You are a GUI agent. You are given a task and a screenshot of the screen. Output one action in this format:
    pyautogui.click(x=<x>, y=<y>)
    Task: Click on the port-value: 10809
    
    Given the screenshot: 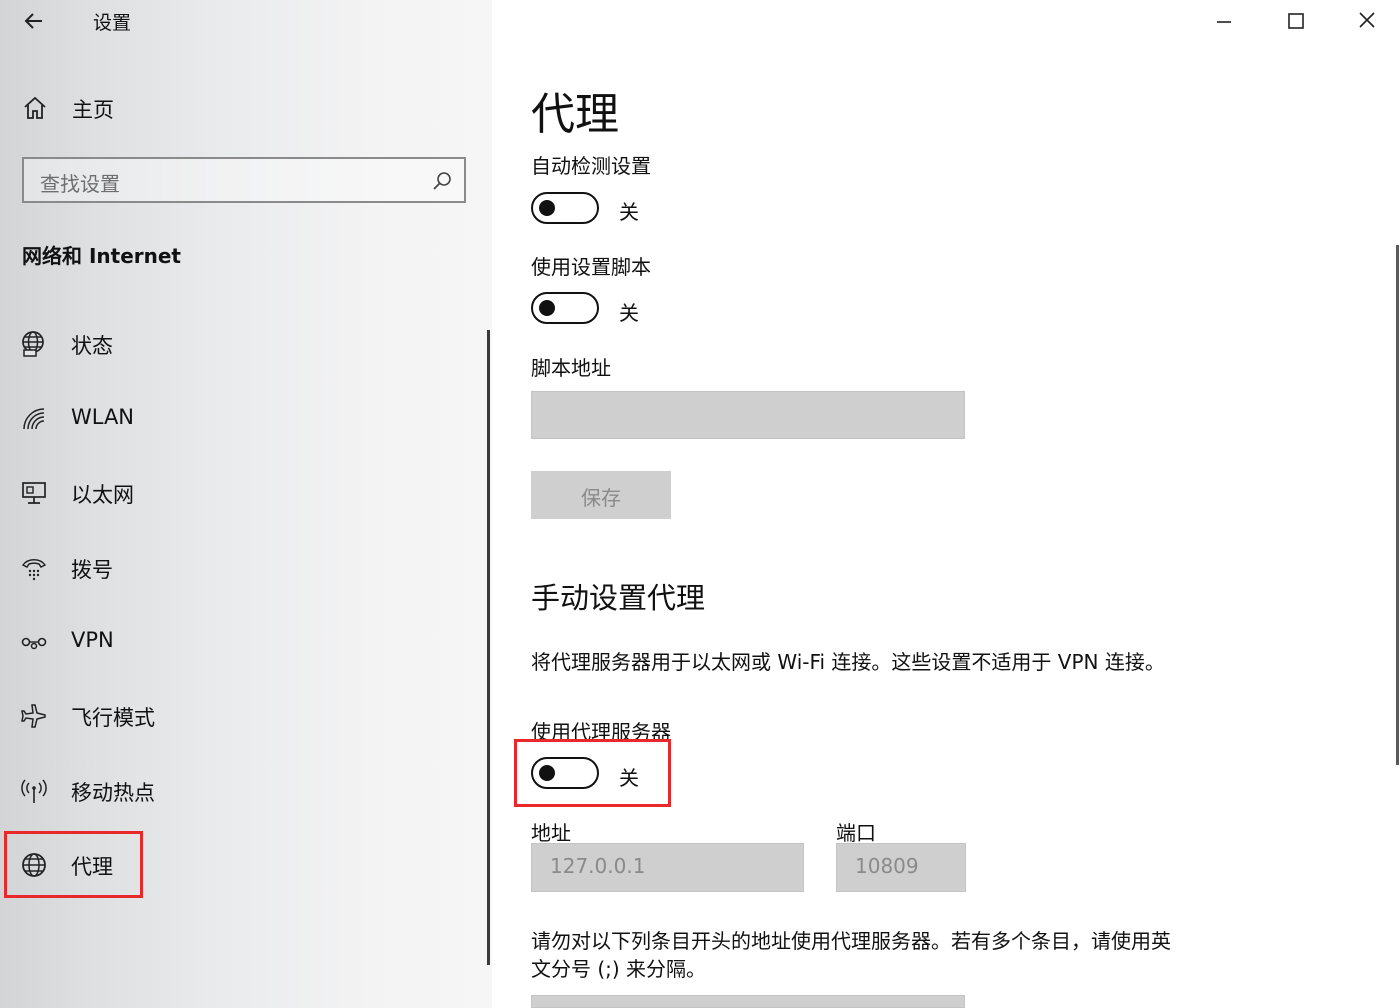 What is the action you would take?
    pyautogui.click(x=887, y=866)
    